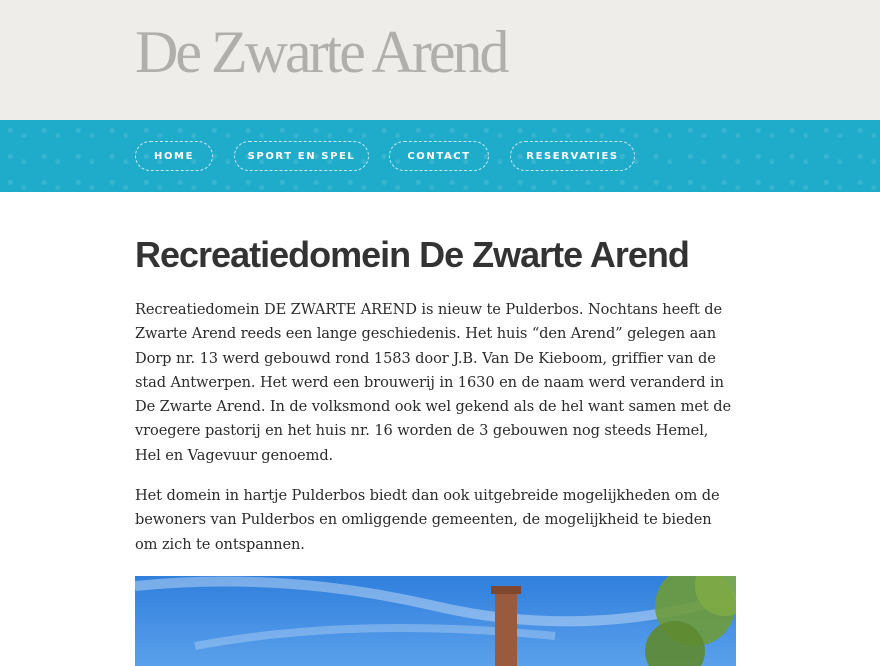 This screenshot has height=666, width=880. Describe the element at coordinates (322, 52) in the screenshot. I see `site-title: De Zwarte Arend` at that location.